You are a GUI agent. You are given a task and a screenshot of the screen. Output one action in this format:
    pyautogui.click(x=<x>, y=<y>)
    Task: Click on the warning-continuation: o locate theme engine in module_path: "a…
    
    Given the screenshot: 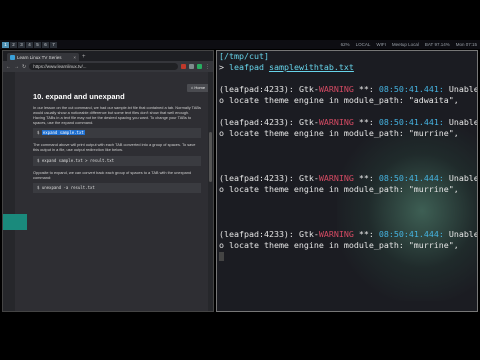 What is the action you would take?
    pyautogui.click(x=339, y=100)
    